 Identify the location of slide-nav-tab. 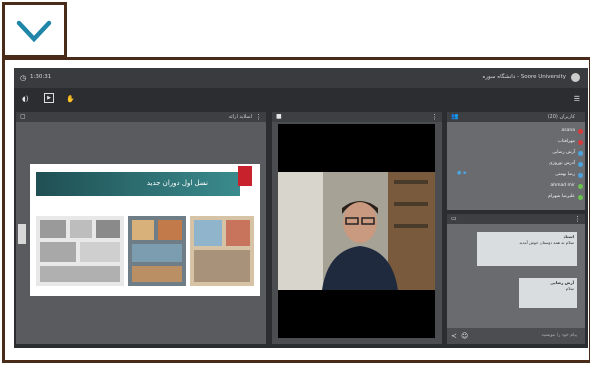
(22, 234).